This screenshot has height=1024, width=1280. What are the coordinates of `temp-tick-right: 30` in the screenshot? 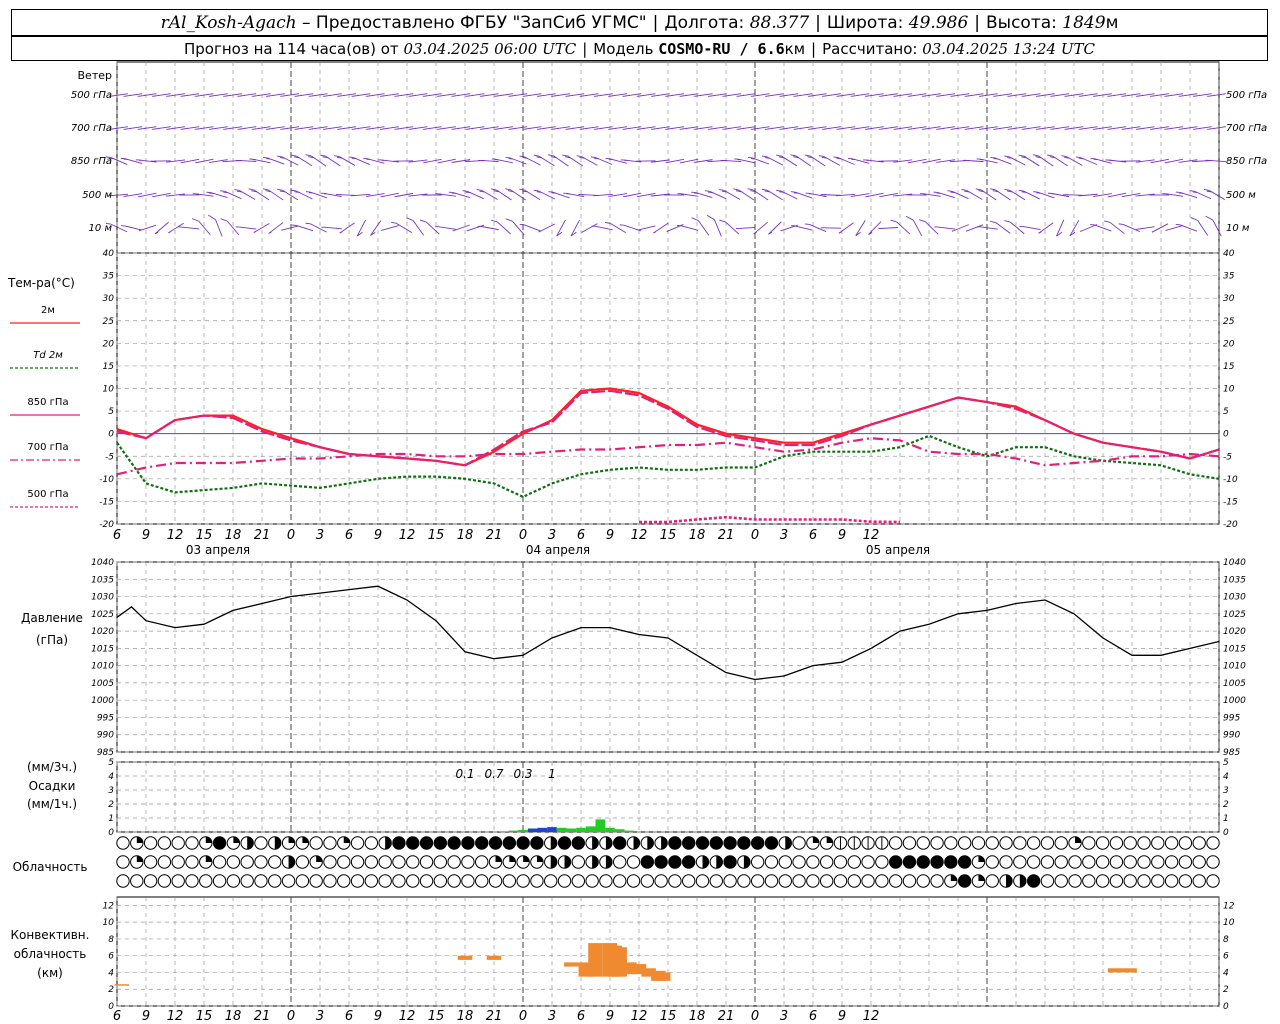 It's located at (1229, 299).